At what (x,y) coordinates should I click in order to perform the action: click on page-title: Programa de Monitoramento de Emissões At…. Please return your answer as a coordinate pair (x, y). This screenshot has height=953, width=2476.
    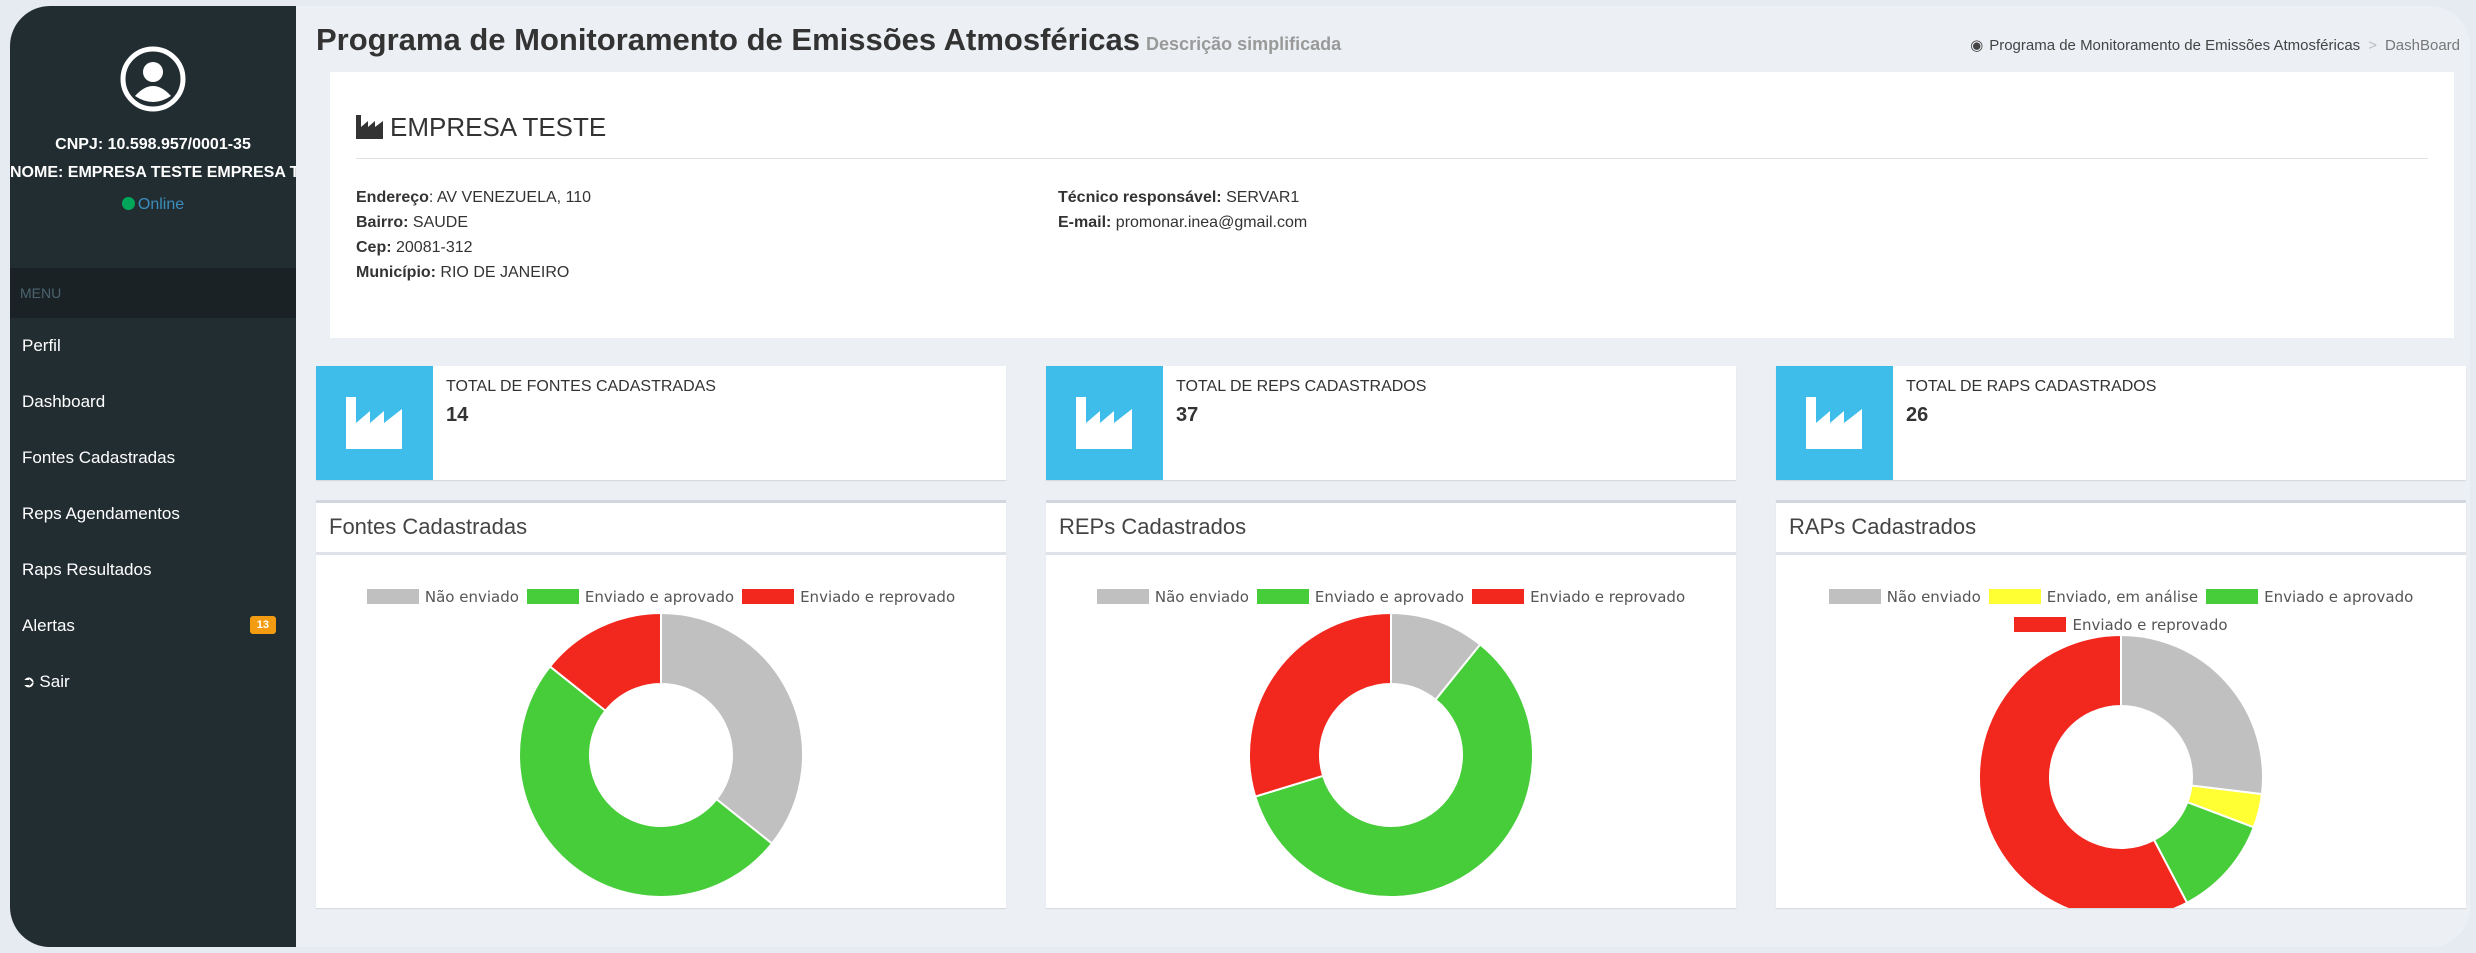
    Looking at the image, I should click on (828, 40).